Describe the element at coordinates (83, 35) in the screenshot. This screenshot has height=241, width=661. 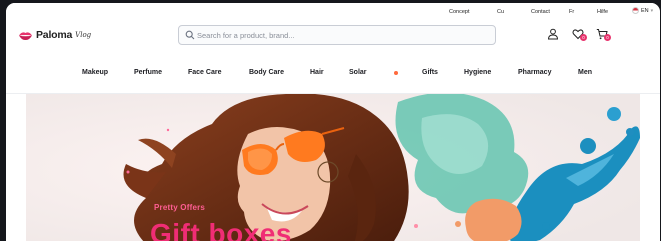
I see `brand-script: Vlog` at that location.